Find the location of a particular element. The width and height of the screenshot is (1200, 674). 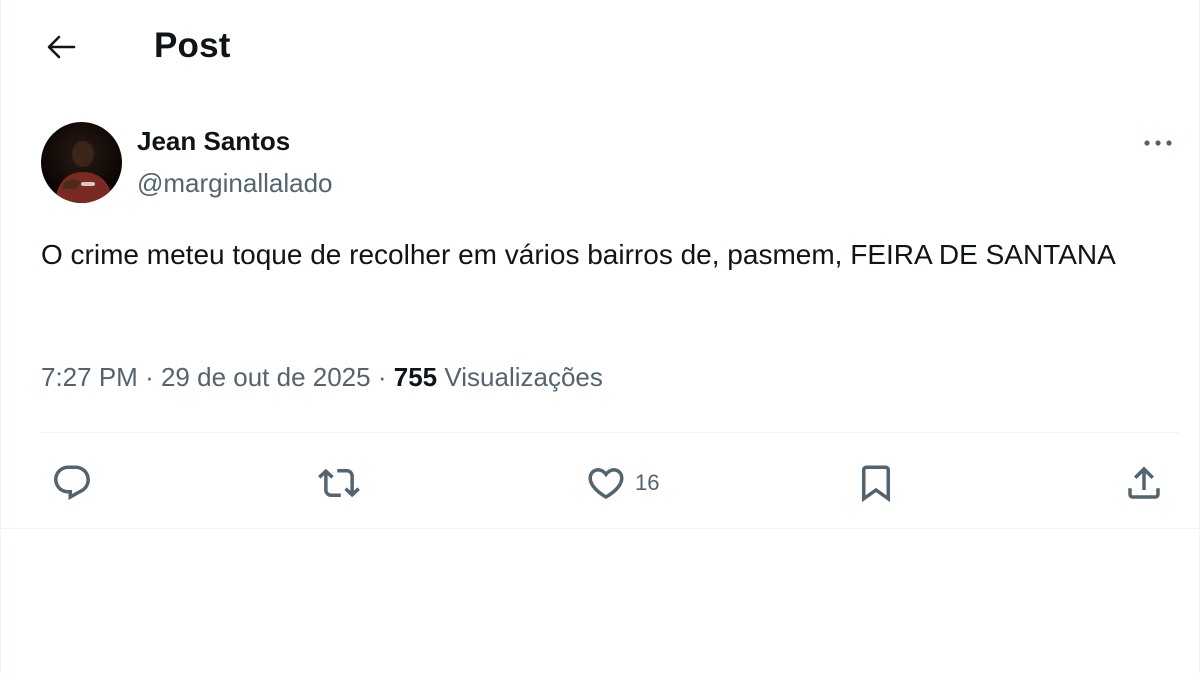

like-count: 16 is located at coordinates (647, 482).